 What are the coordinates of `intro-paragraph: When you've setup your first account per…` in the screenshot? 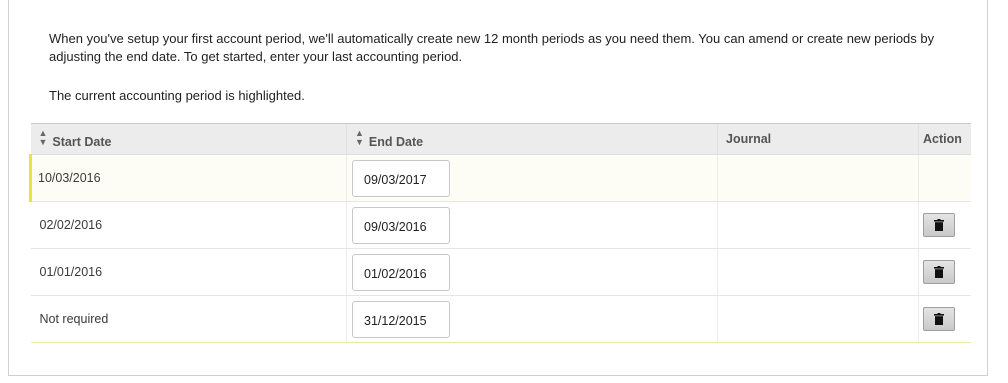 It's located at (492, 47).